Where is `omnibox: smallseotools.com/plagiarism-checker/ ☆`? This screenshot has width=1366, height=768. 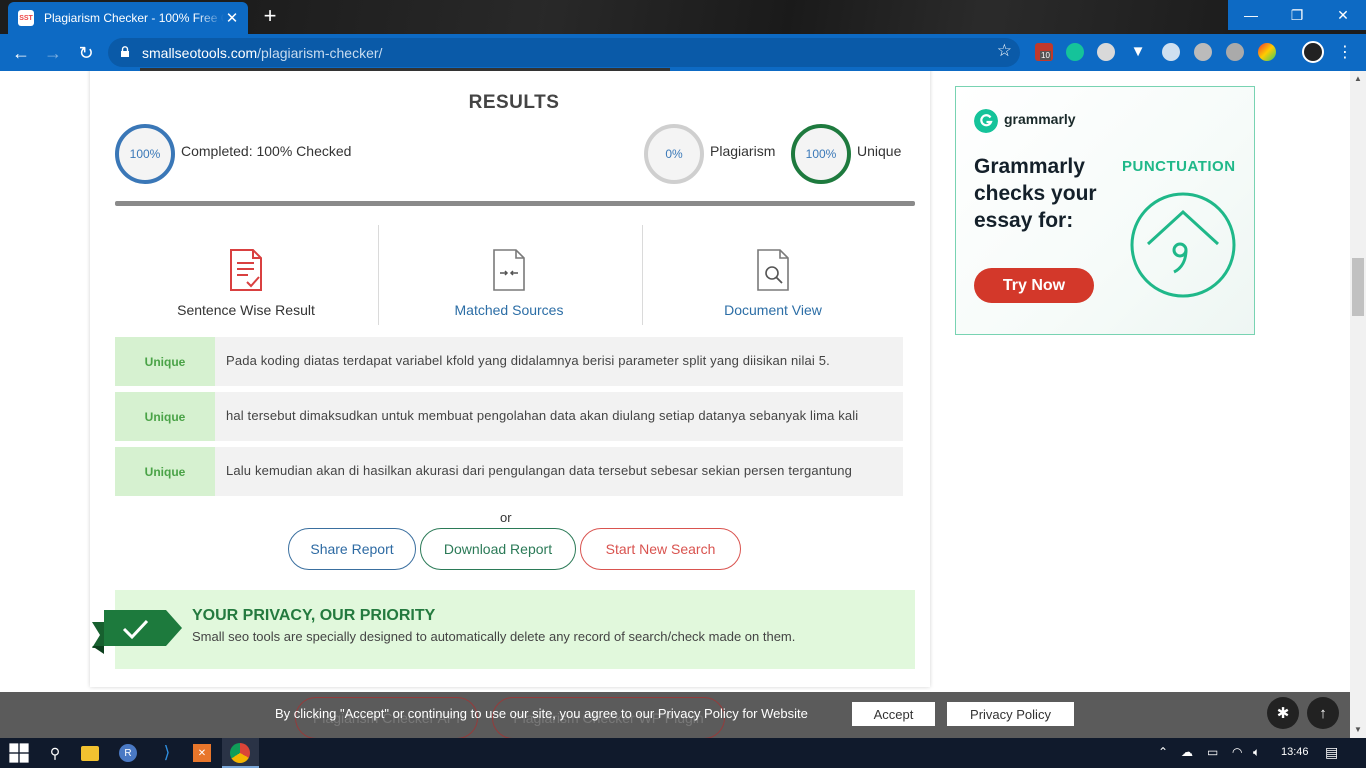
omnibox: smallseotools.com/plagiarism-checker/ ☆ is located at coordinates (564, 52).